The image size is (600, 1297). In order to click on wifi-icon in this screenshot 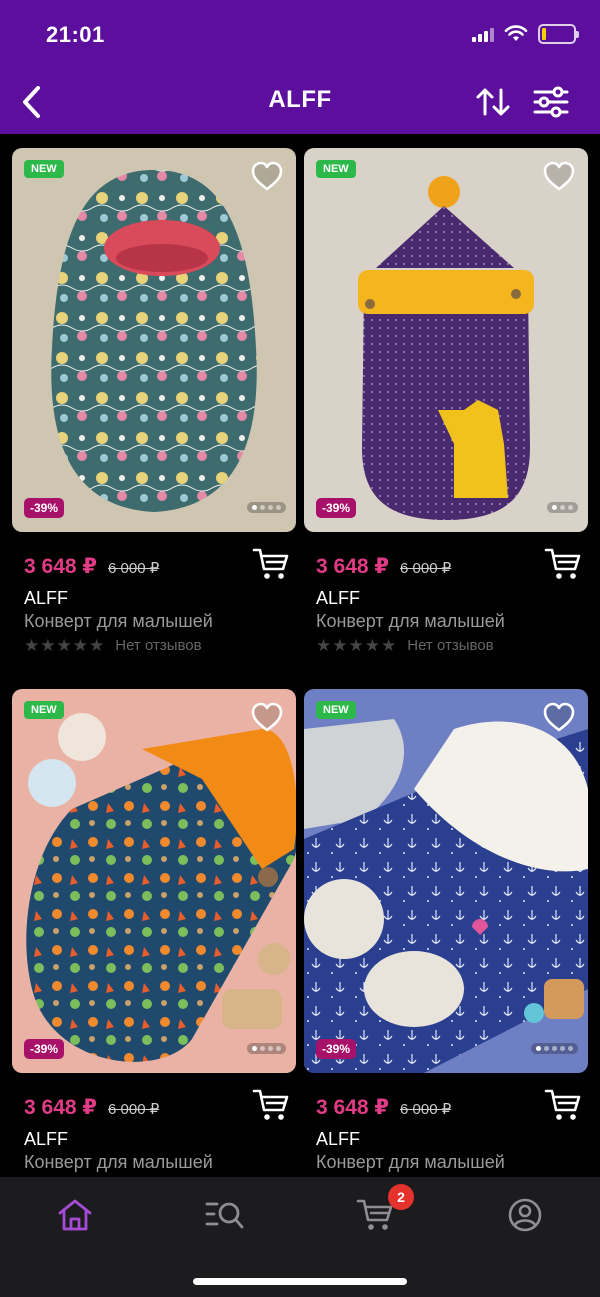, I will do `click(516, 33)`.